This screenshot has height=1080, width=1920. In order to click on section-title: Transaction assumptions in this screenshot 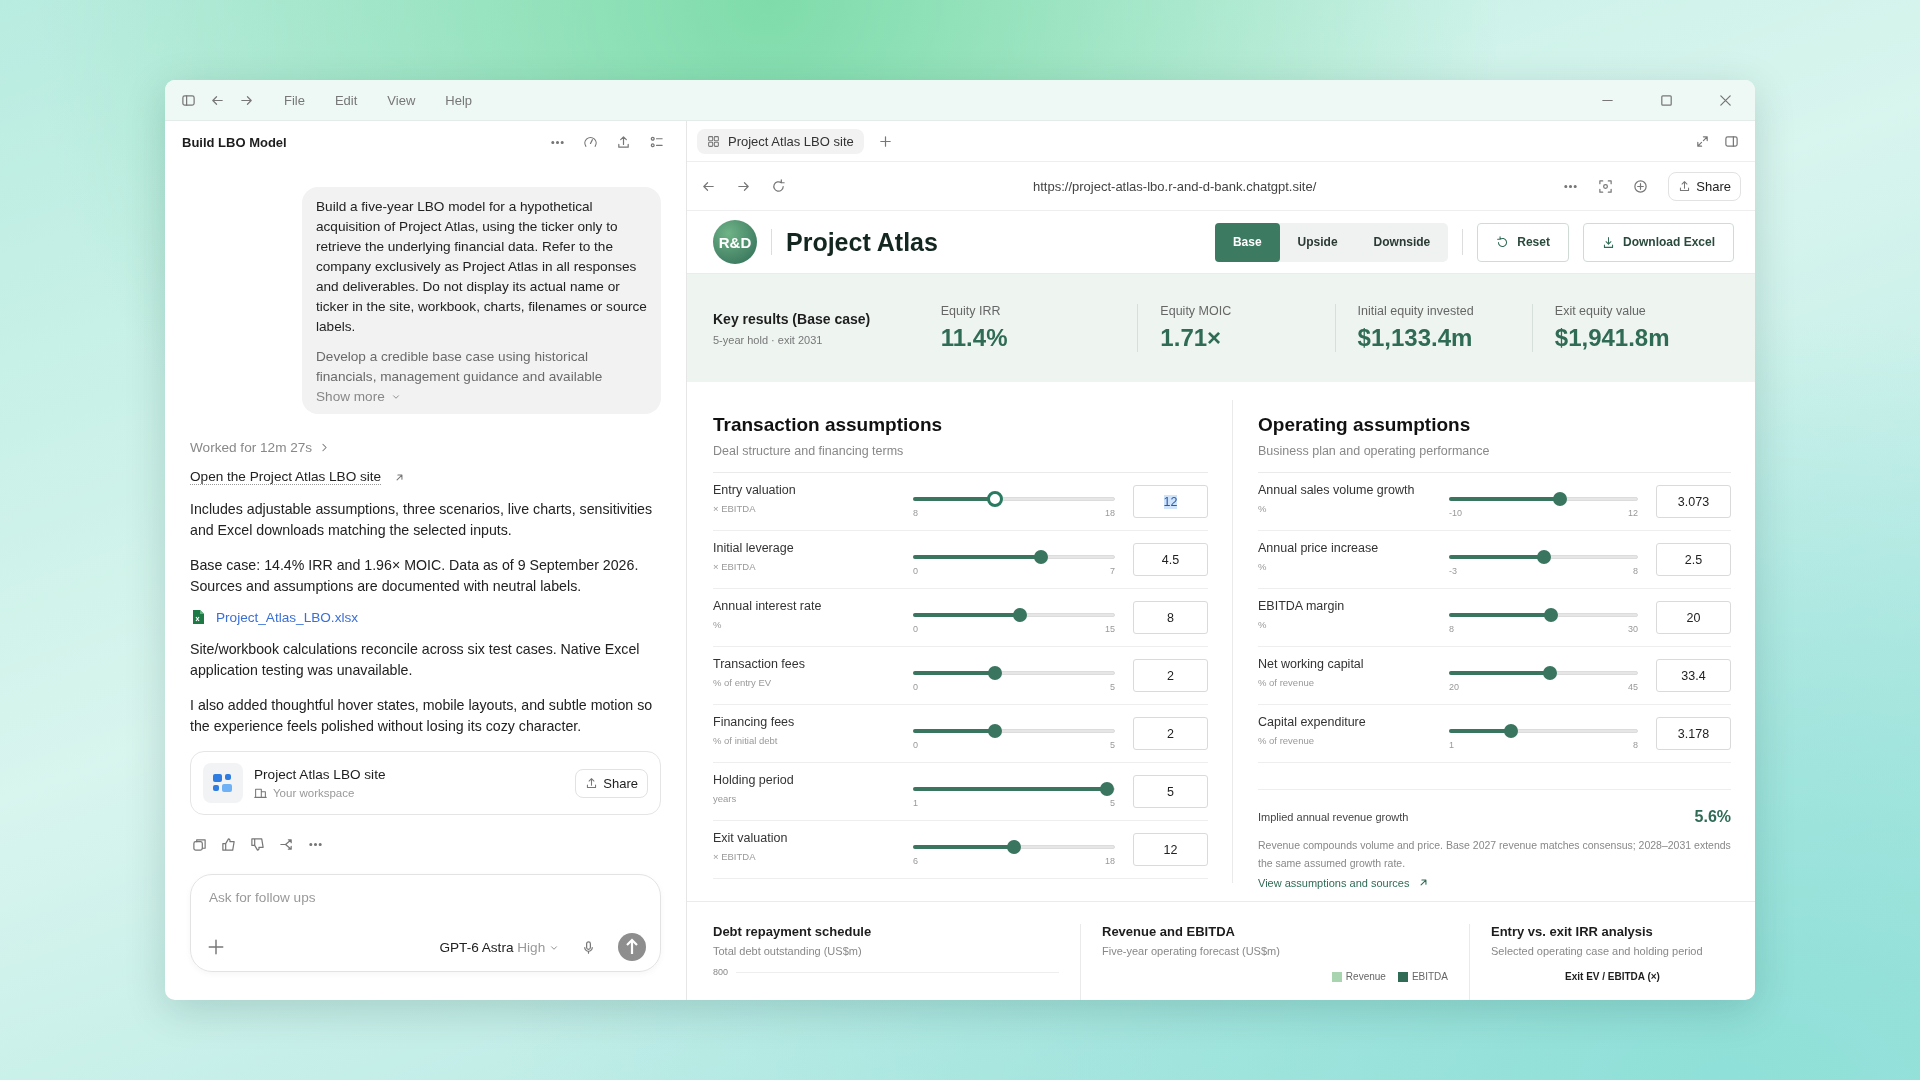, I will do `click(828, 425)`.